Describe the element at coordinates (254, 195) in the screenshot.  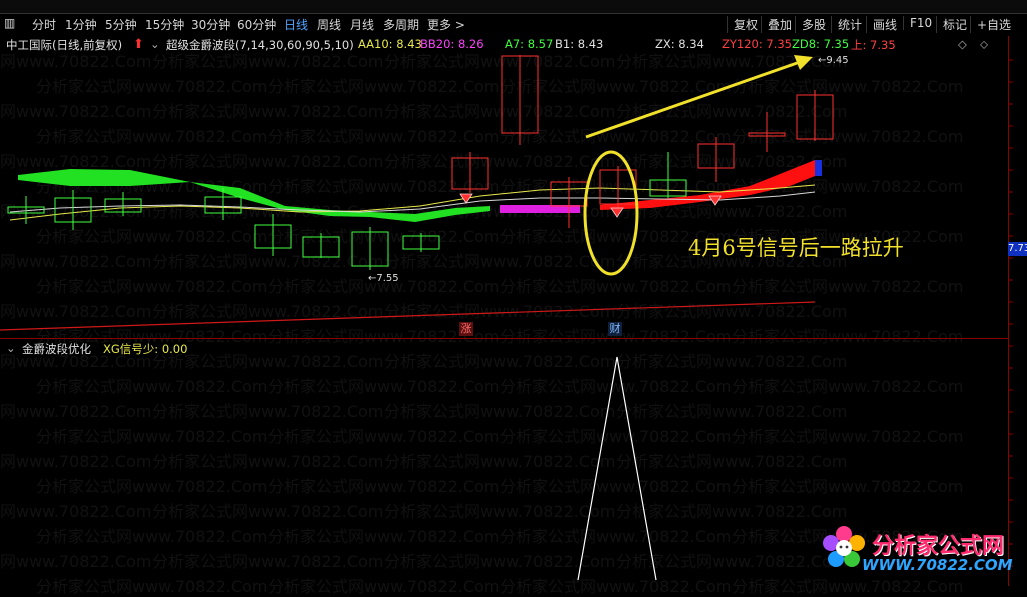
I see `green-band` at that location.